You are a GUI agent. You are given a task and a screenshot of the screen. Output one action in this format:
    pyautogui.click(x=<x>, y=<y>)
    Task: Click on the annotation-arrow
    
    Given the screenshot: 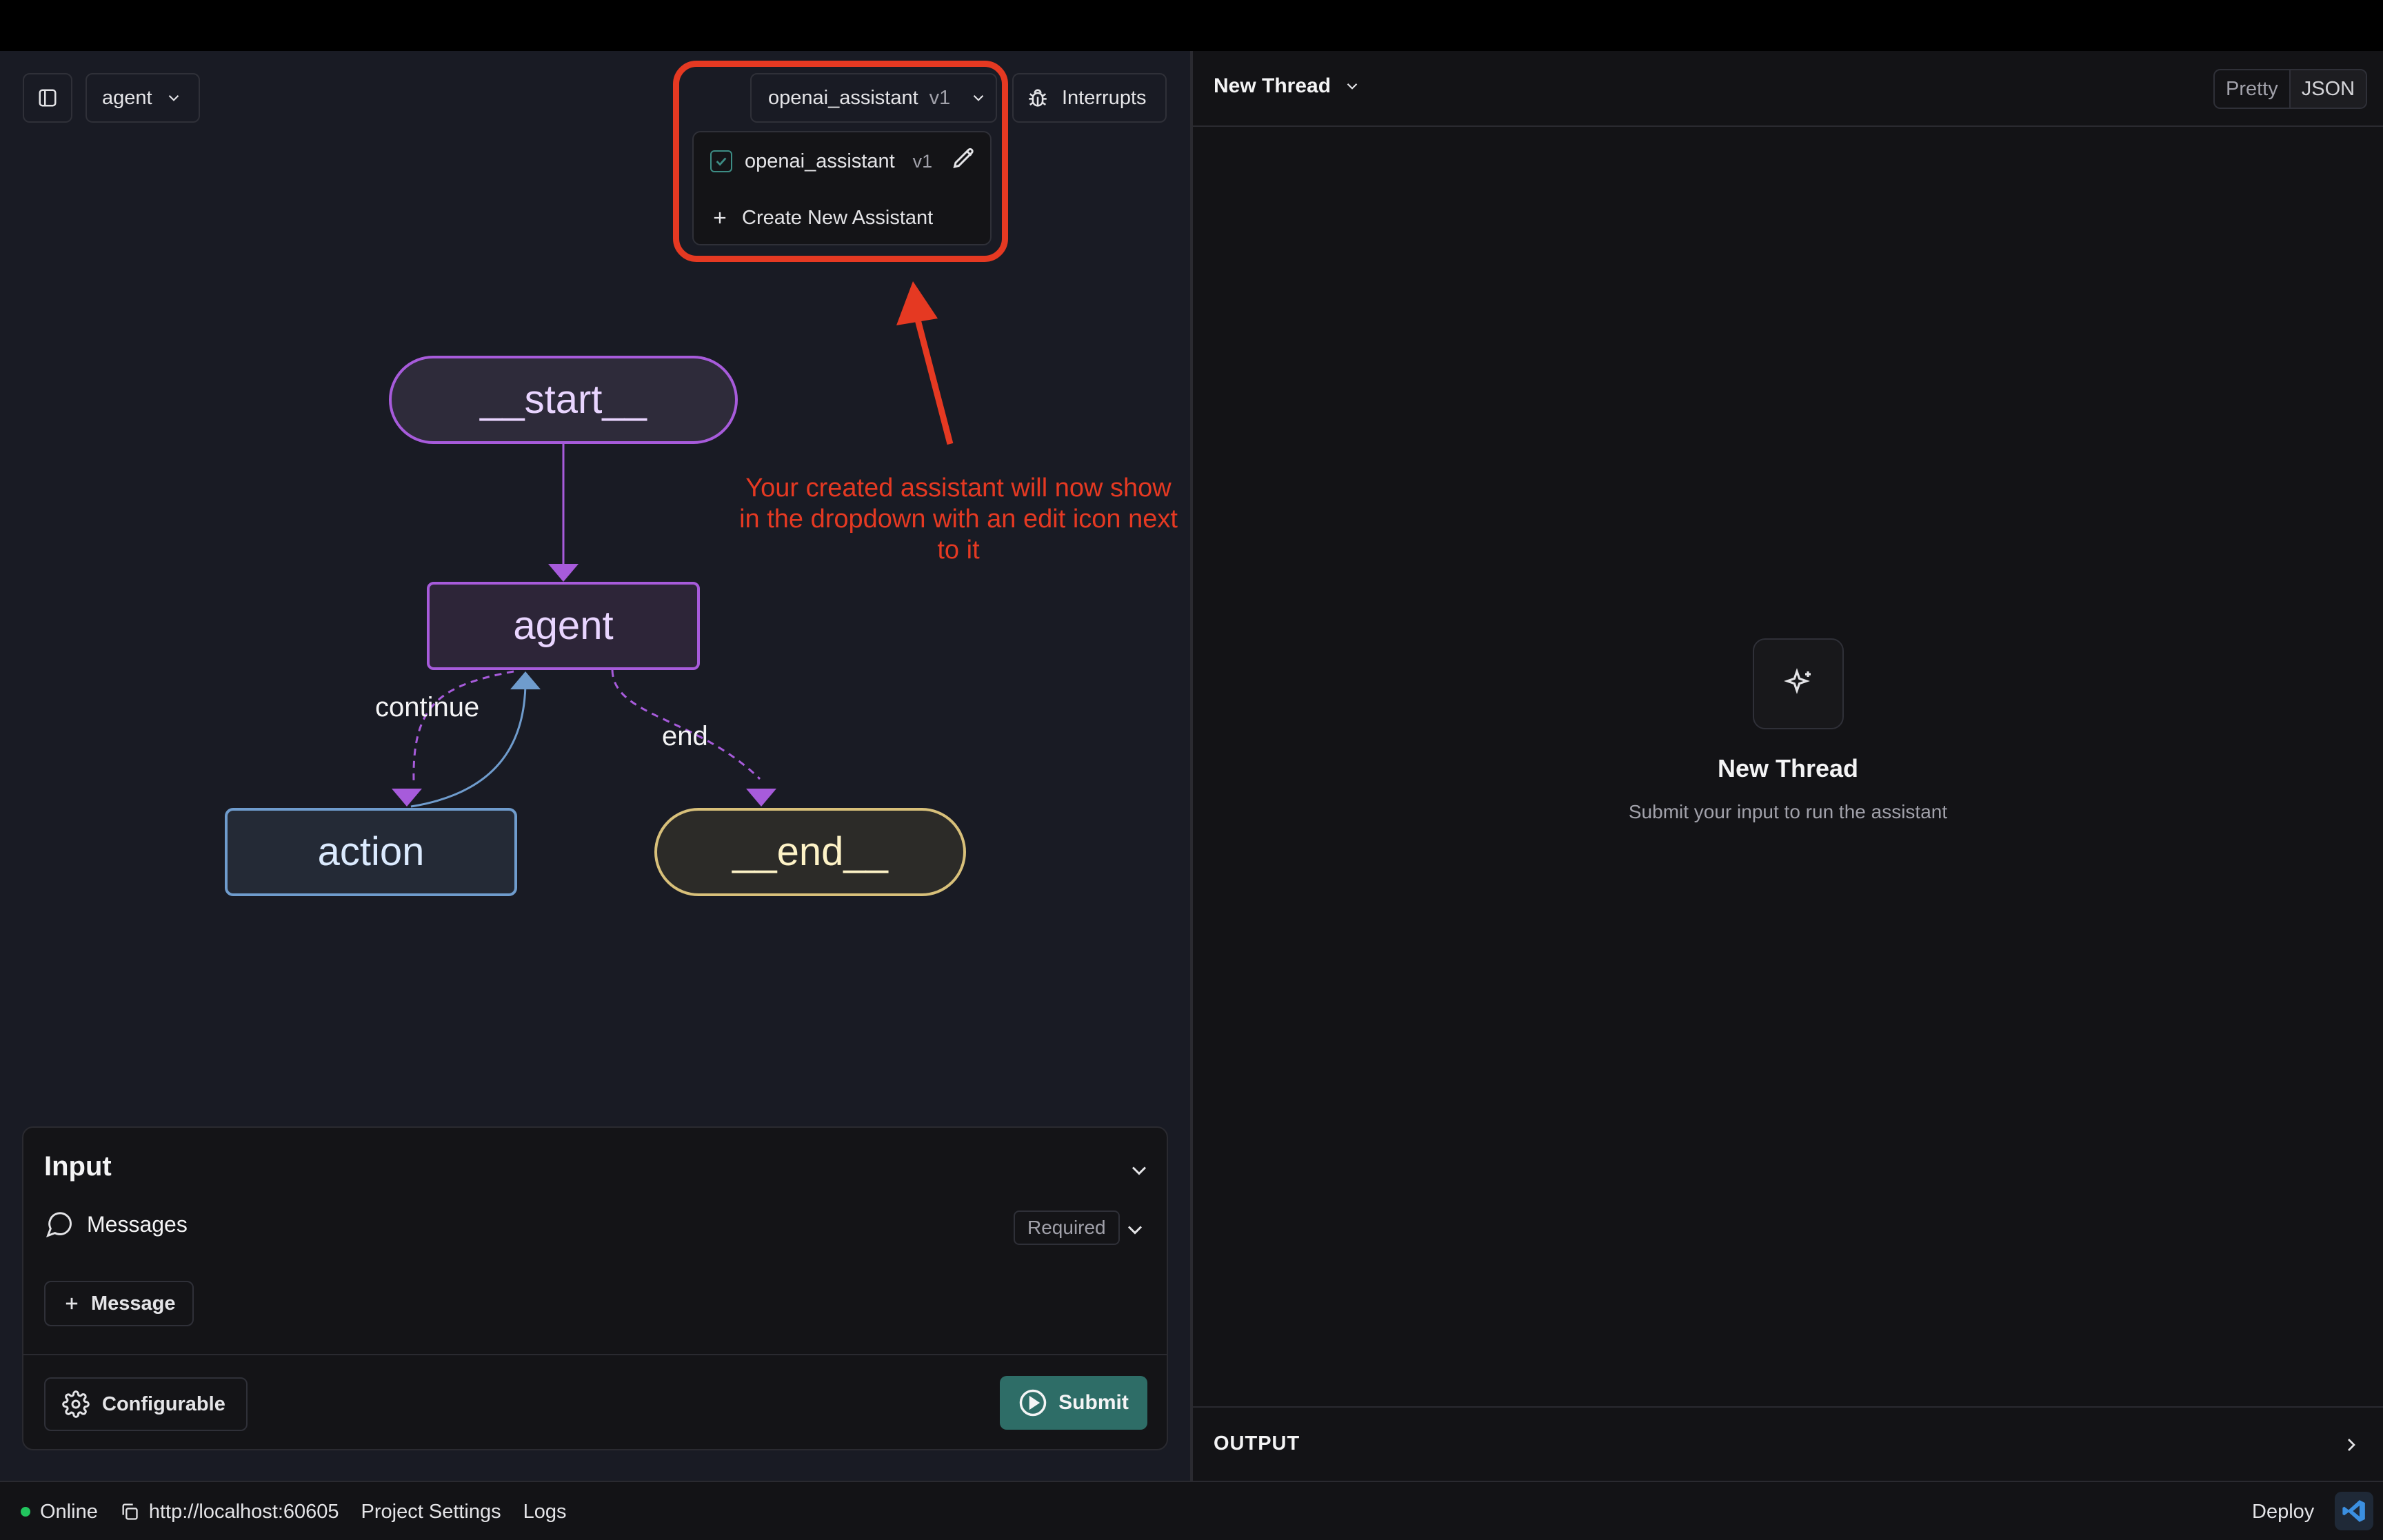 What is the action you would take?
    pyautogui.click(x=925, y=363)
    